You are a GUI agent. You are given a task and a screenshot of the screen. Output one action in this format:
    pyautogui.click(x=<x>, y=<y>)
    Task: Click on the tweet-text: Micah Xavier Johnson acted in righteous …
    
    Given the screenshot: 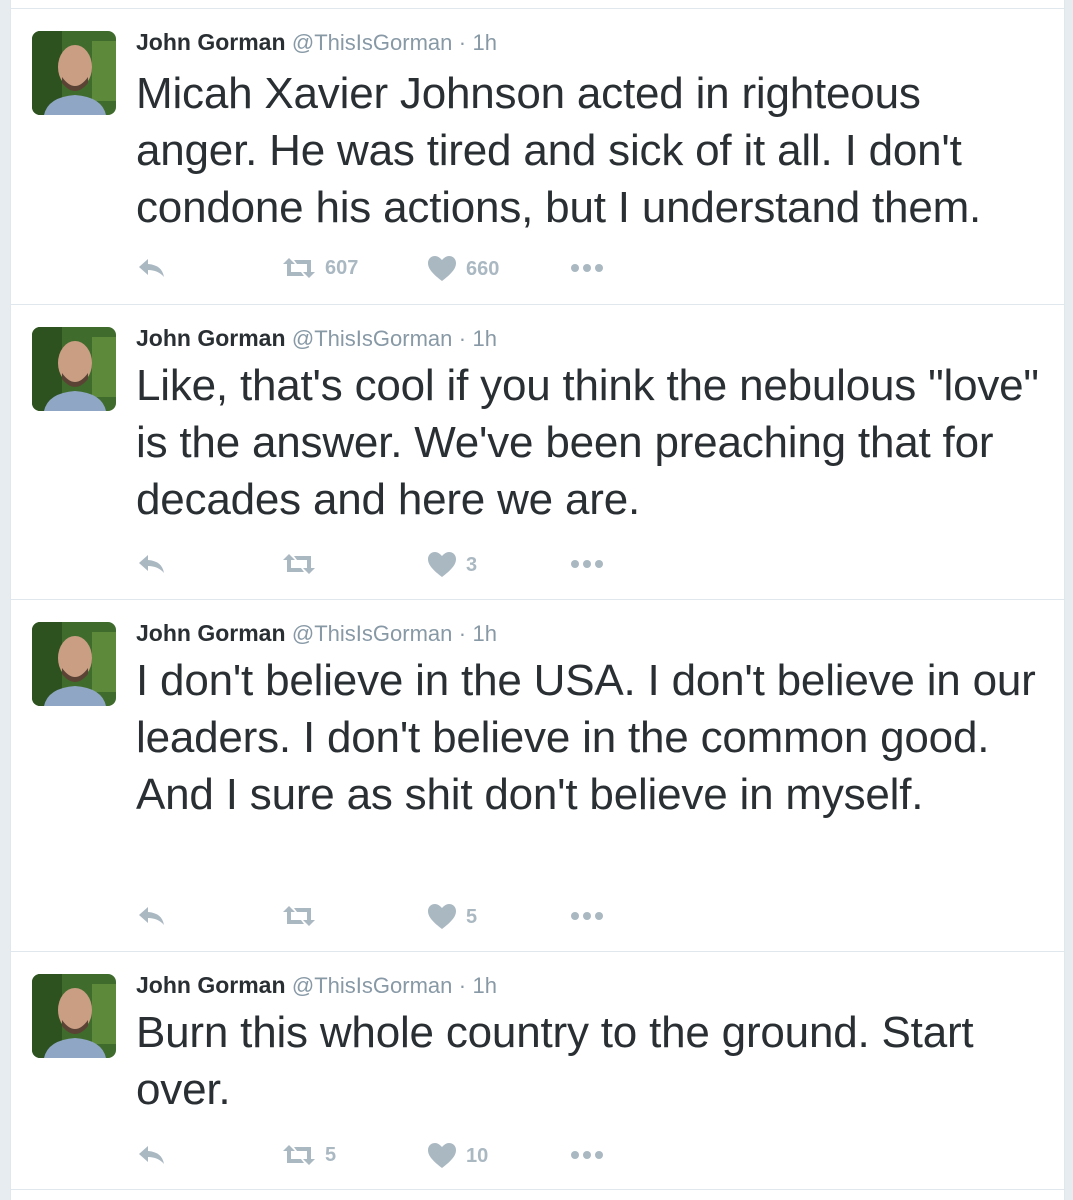 What is the action you would take?
    pyautogui.click(x=559, y=150)
    